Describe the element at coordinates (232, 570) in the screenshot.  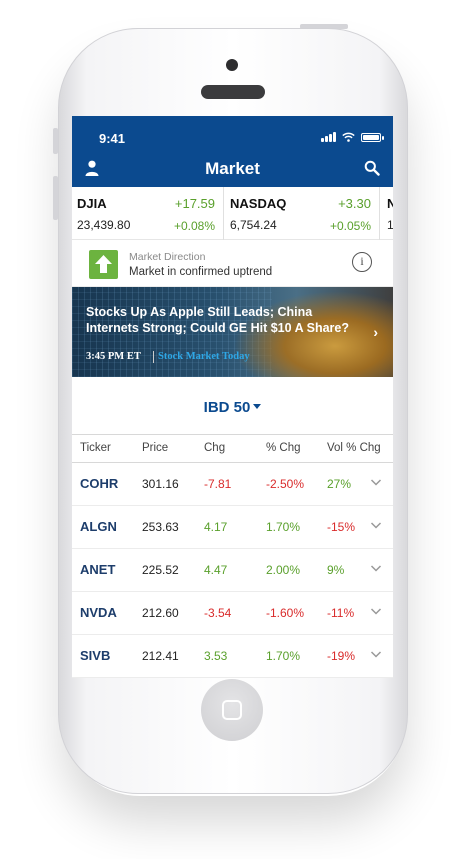
I see `table-row: ANET 225.52 4.47 2.00% 9%` at that location.